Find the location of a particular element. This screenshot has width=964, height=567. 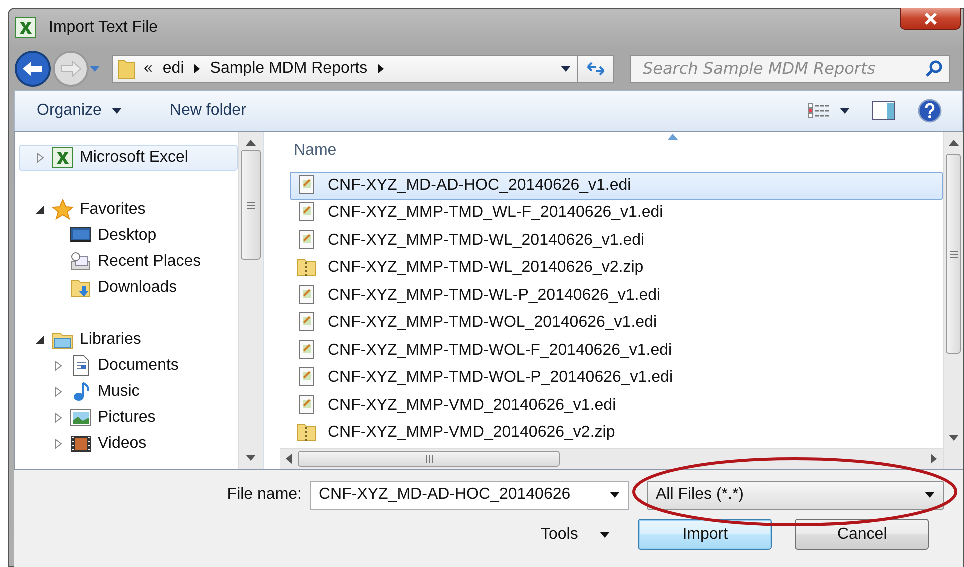

scroll-right-icon is located at coordinates (934, 459).